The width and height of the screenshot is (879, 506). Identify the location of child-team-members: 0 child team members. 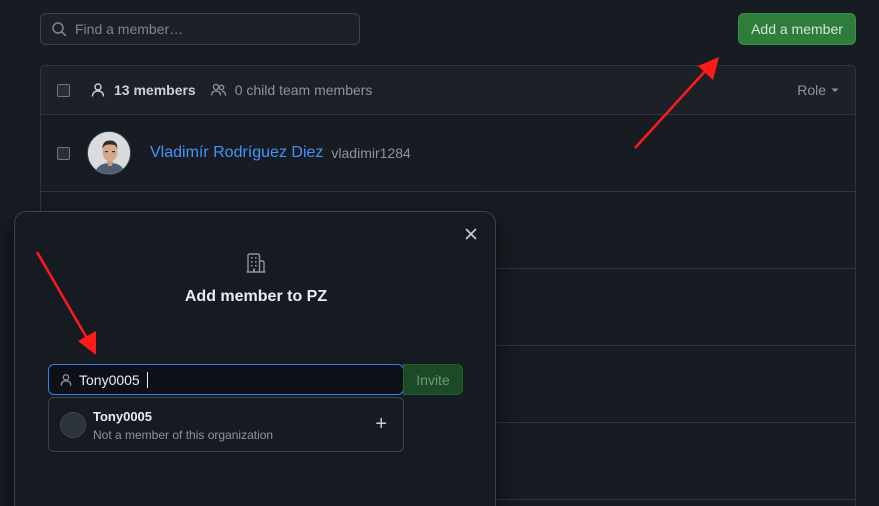
(291, 90).